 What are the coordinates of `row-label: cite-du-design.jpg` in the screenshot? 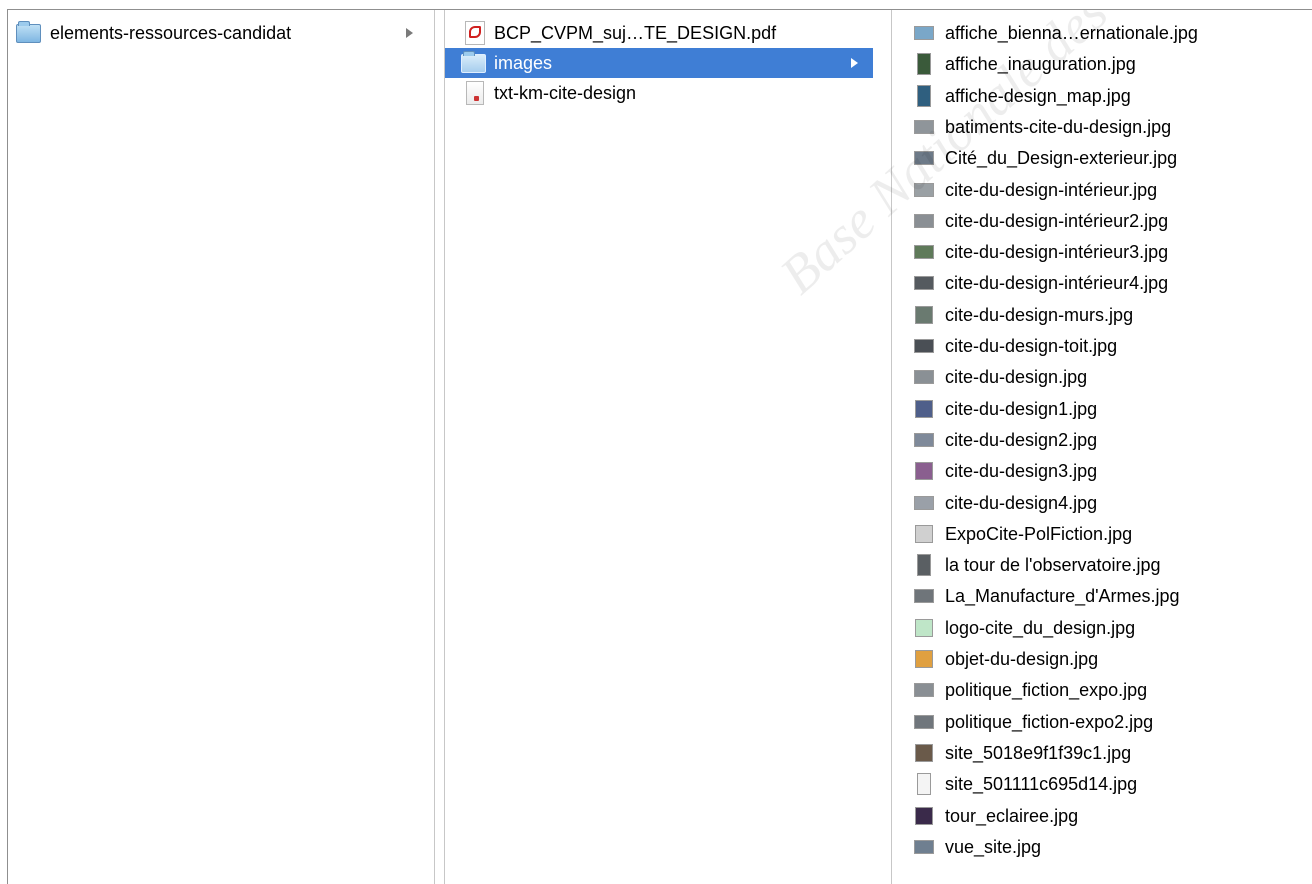 It's located at (1016, 377).